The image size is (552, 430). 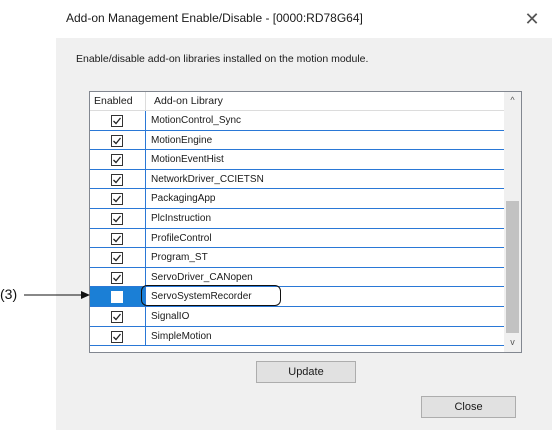 I want to click on annotation-callout-outline, so click(x=211, y=295).